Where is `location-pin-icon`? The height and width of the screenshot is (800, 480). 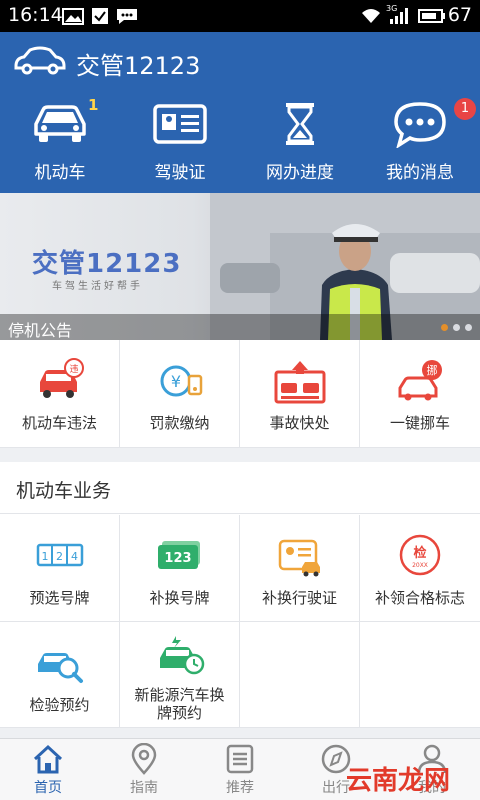
location-pin-icon is located at coordinates (144, 759).